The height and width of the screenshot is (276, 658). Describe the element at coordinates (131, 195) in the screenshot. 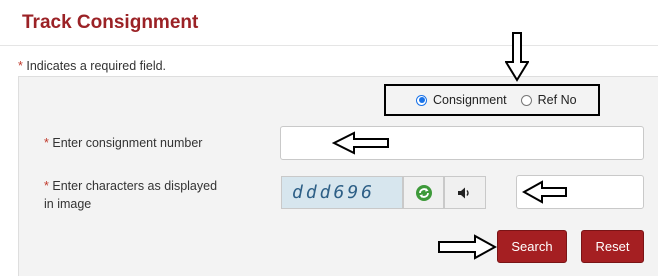

I see `captcha-label: * Enter characters as displayed in image` at that location.